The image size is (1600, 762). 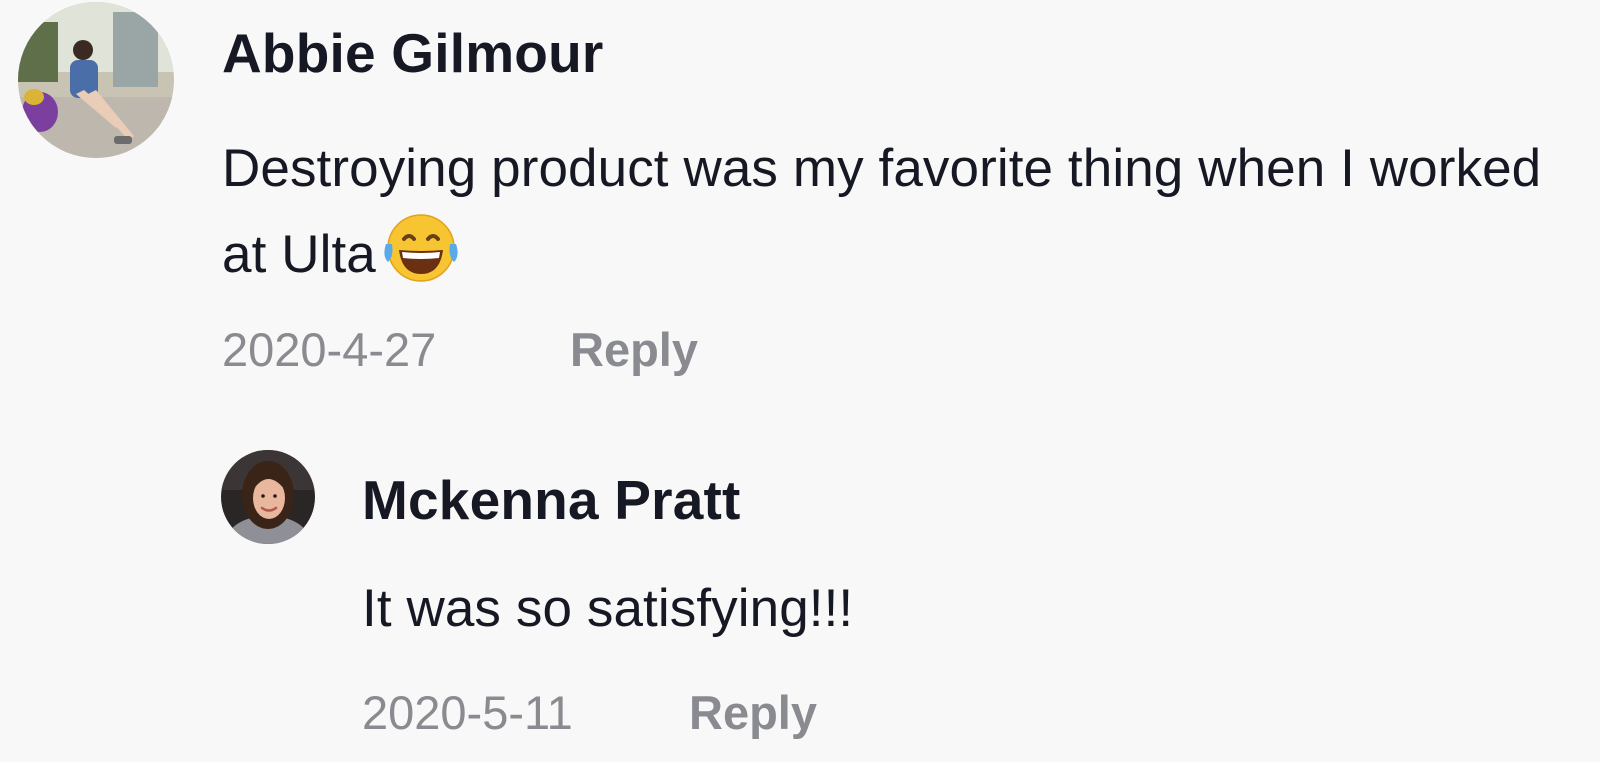 I want to click on face-with-tears-of-joy-icon, so click(x=421, y=260).